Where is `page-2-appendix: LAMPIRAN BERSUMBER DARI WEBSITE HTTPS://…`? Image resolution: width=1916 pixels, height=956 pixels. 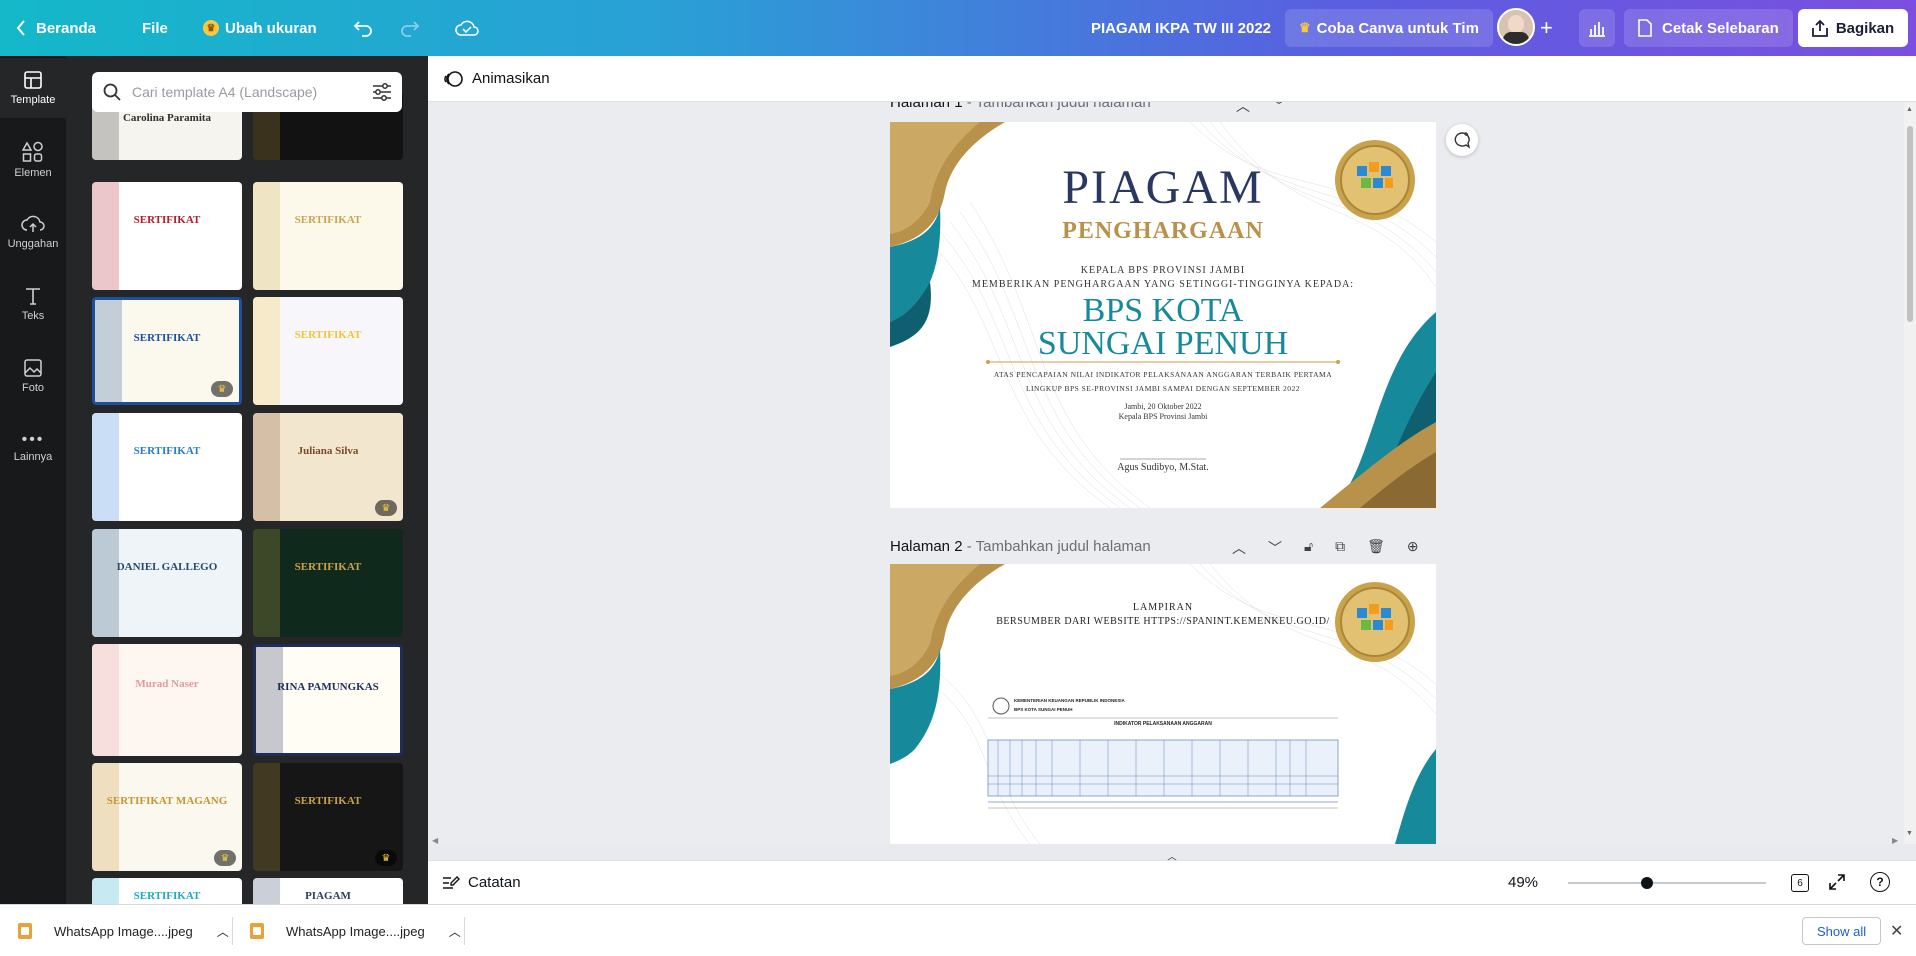 page-2-appendix: LAMPIRAN BERSUMBER DARI WEBSITE HTTPS://… is located at coordinates (1163, 704).